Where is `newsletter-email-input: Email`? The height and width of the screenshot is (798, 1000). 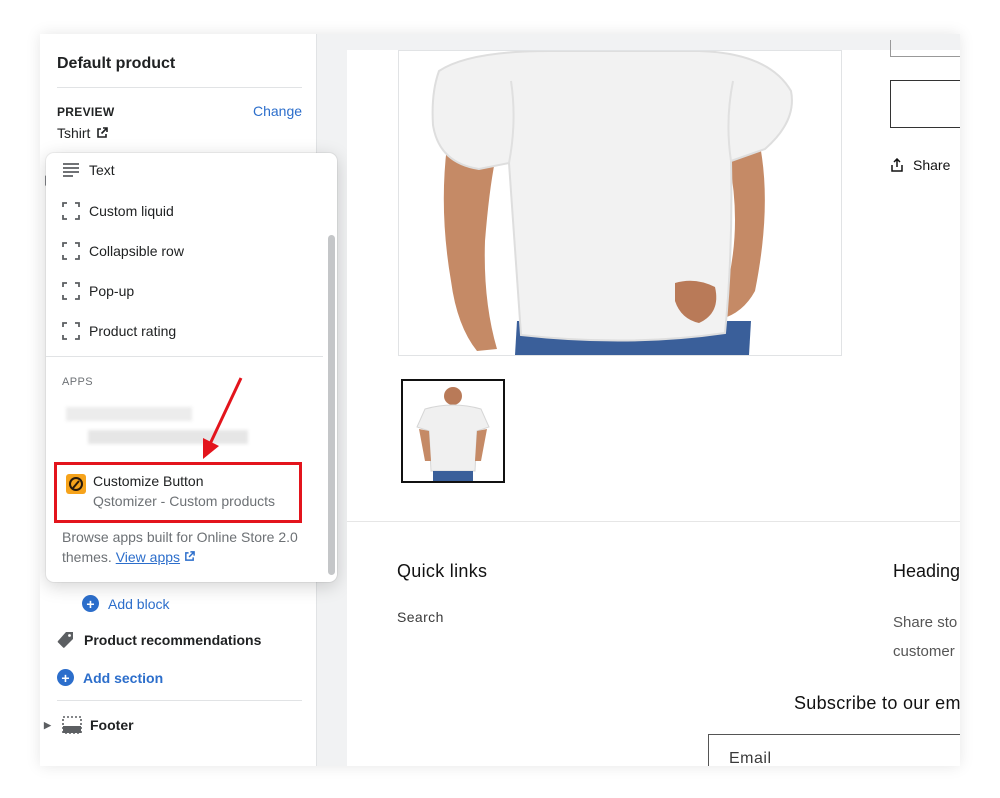 newsletter-email-input: Email is located at coordinates (834, 750).